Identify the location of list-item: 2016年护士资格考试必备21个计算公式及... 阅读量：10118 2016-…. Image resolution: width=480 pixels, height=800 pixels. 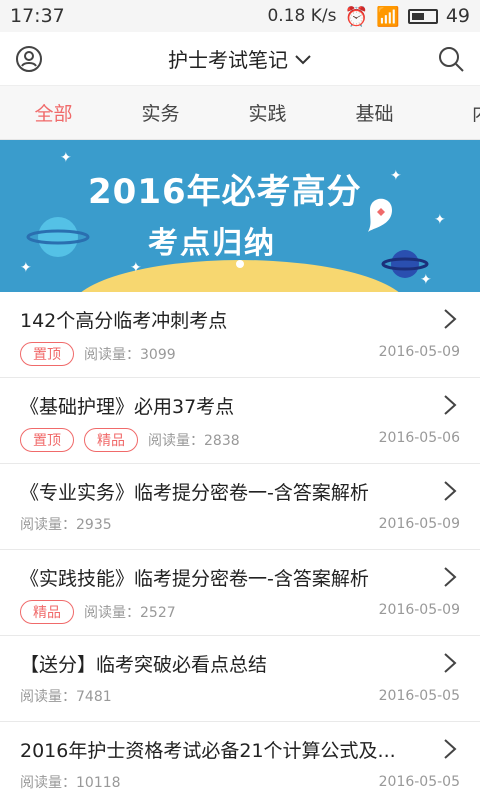
(240, 761).